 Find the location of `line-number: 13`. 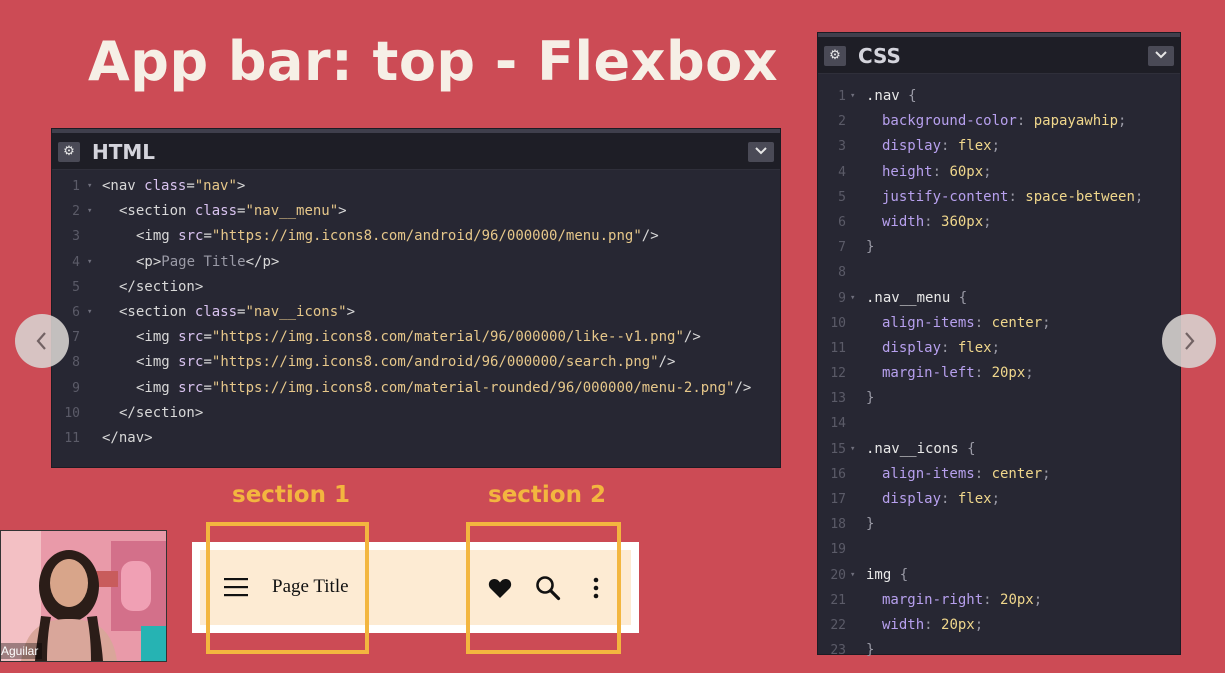

line-number: 13 is located at coordinates (838, 399).